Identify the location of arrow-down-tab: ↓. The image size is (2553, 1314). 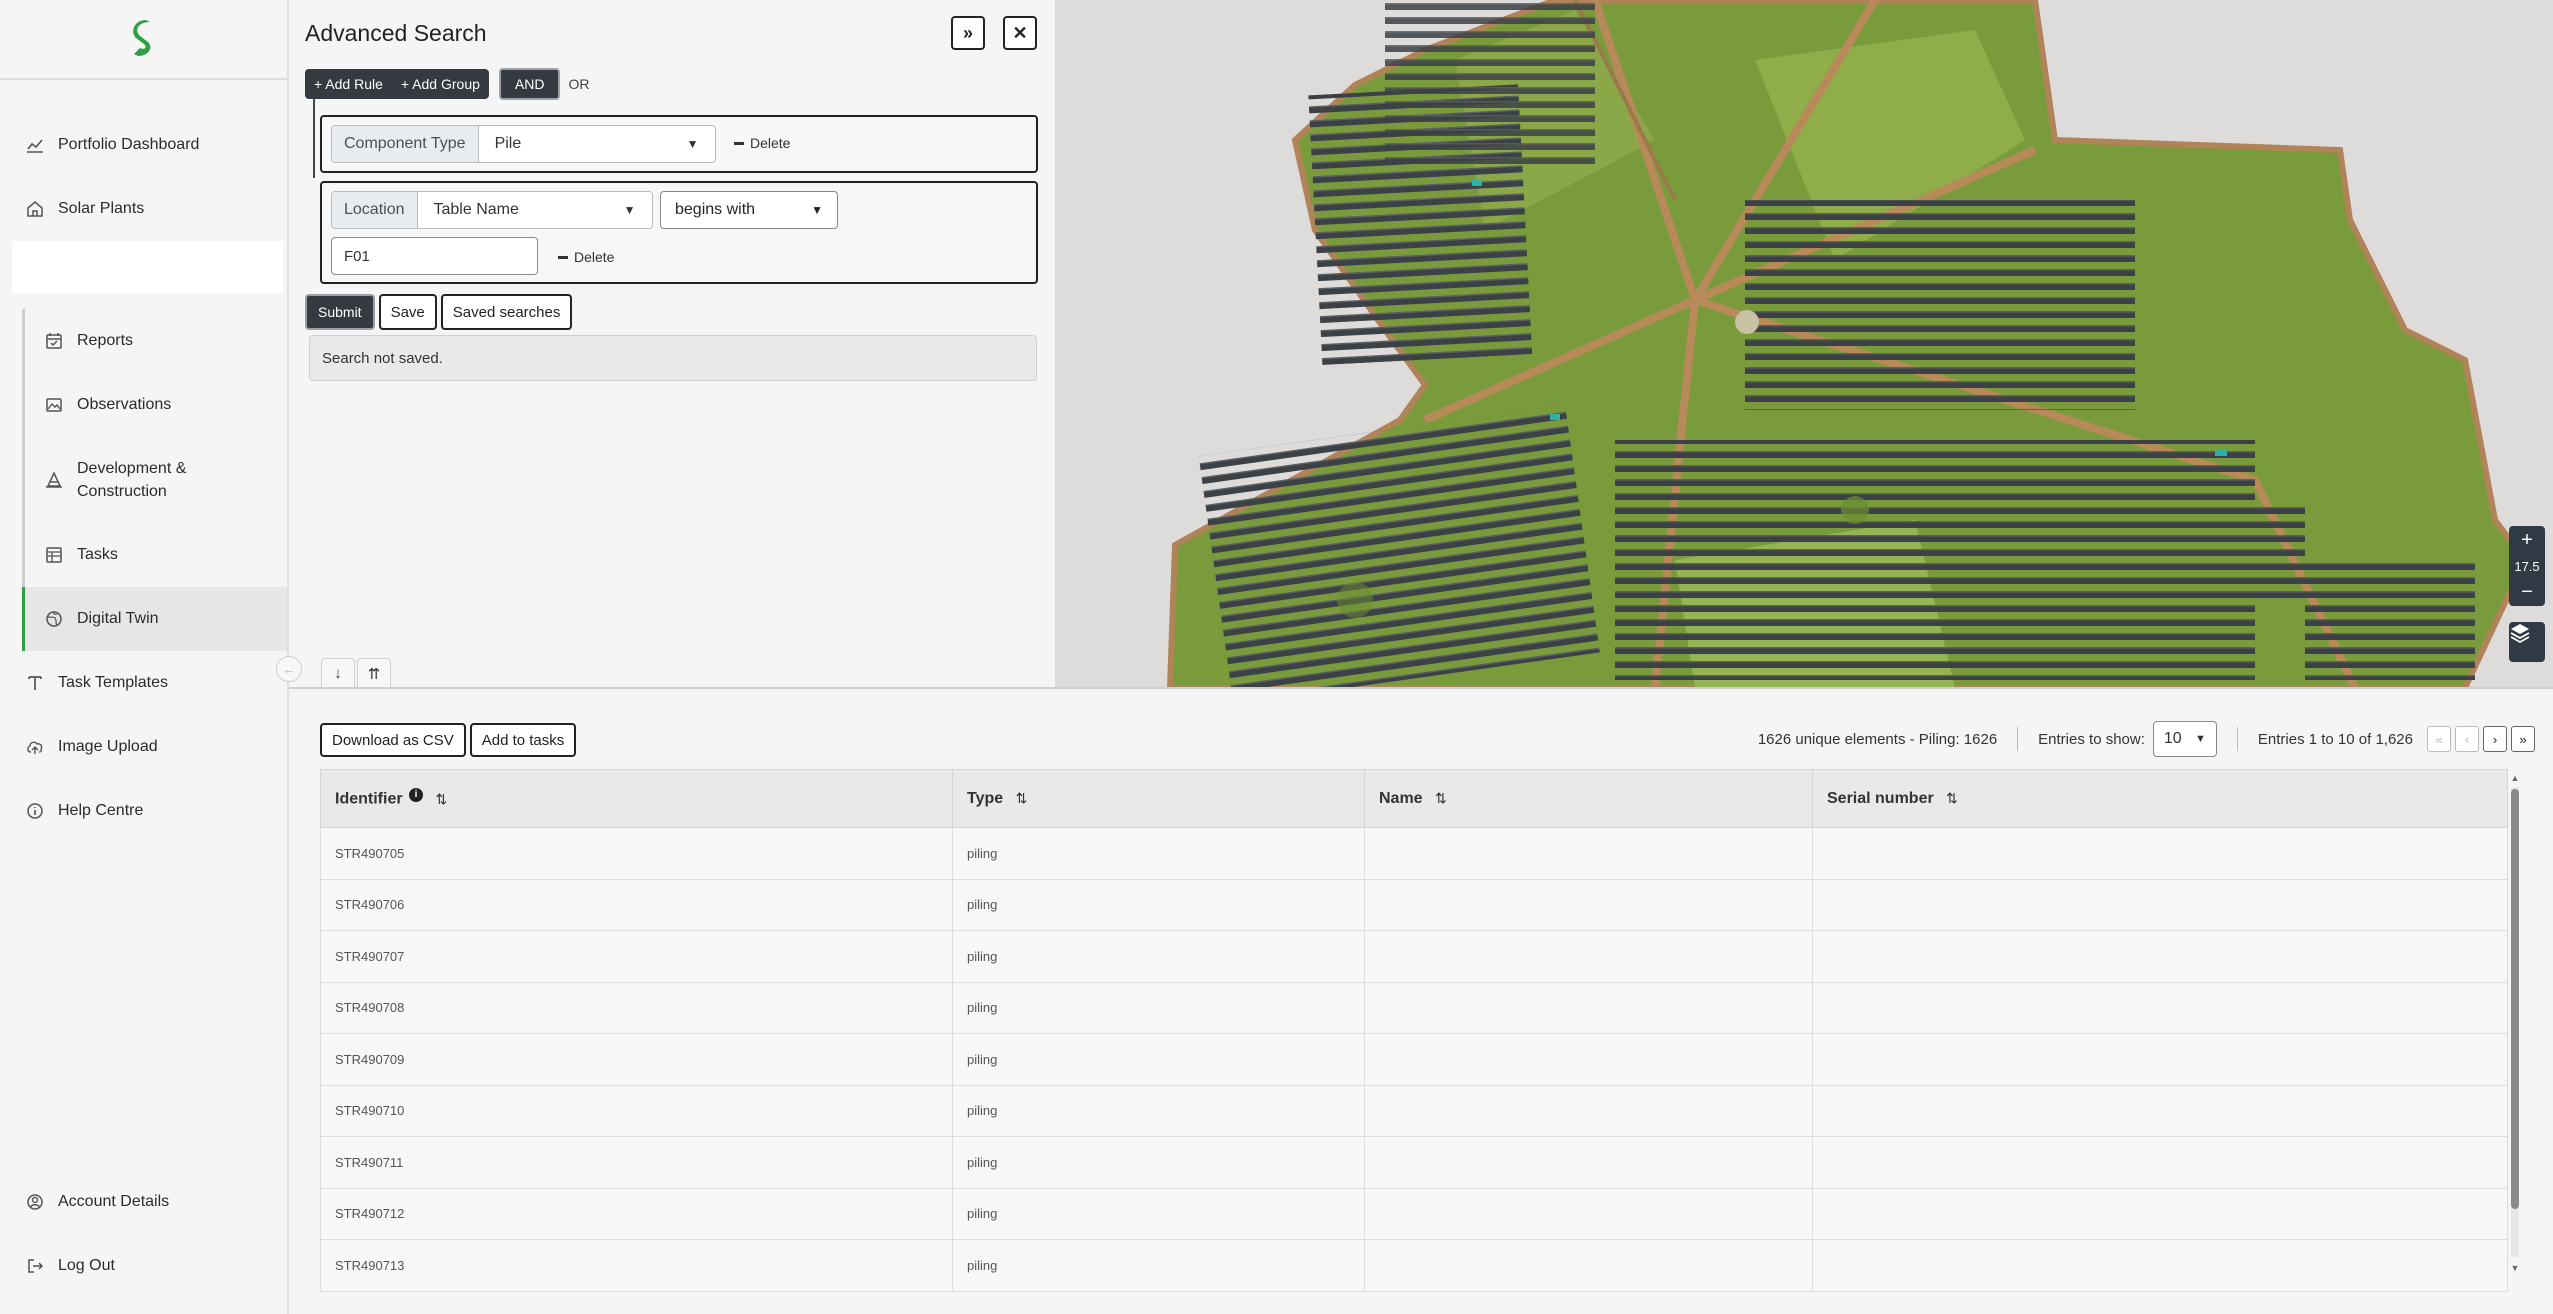
(338, 673).